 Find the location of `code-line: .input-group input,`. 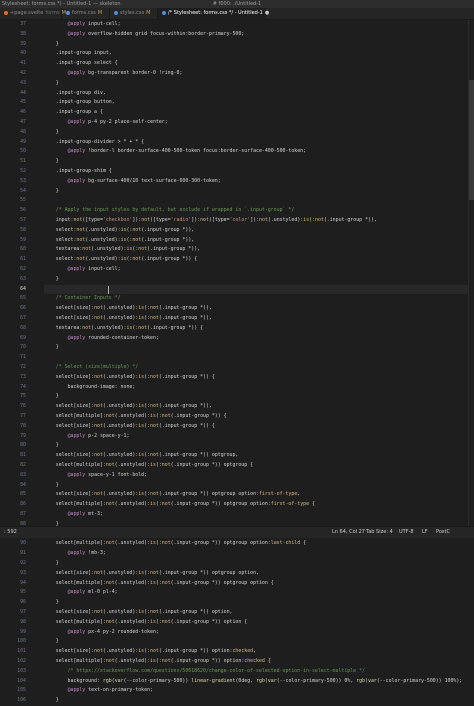

code-line: .input-group input, is located at coordinates (78, 54).